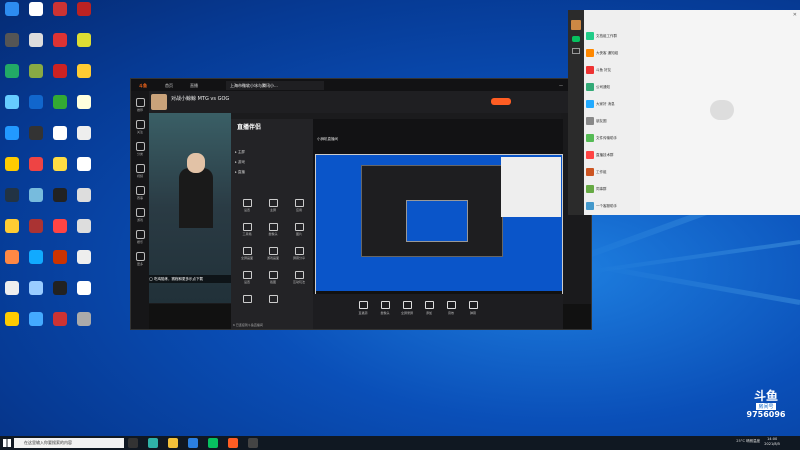 The height and width of the screenshot is (450, 800). What do you see at coordinates (612, 172) in the screenshot?
I see `chat-list-item: 工作组` at bounding box center [612, 172].